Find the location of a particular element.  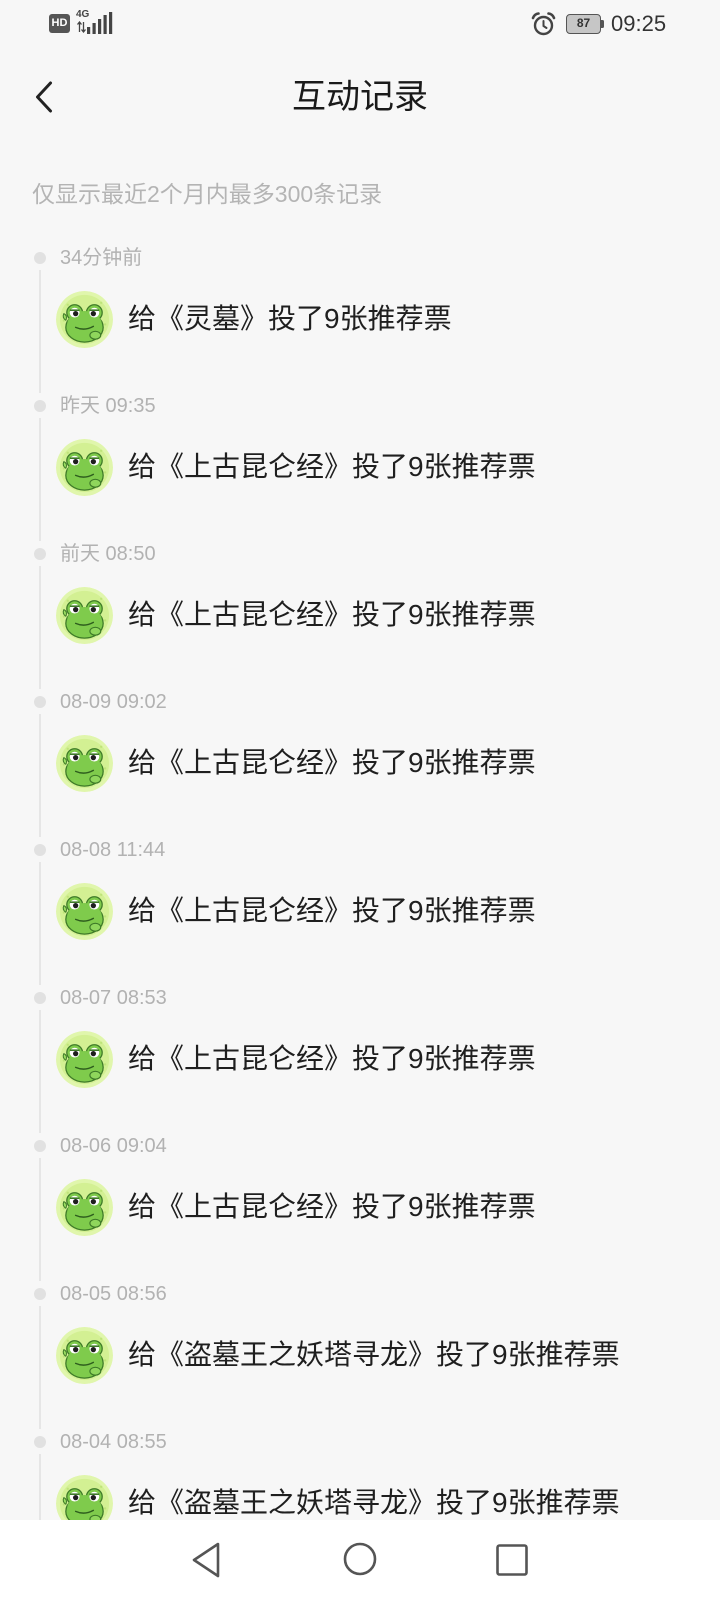

circle-home-icon is located at coordinates (360, 1559).